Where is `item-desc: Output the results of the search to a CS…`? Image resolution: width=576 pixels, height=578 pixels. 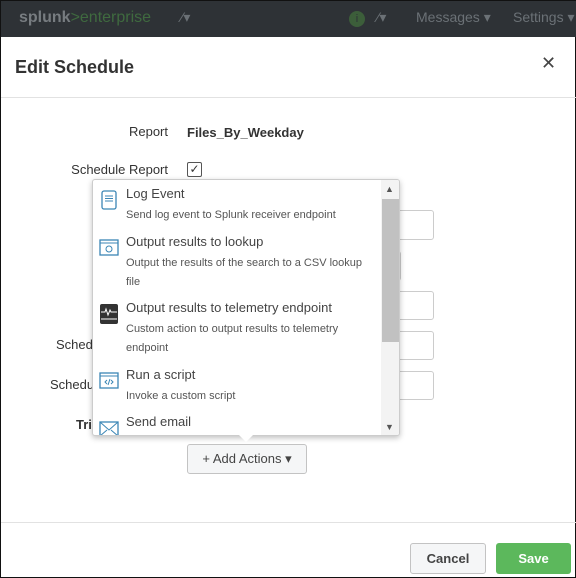 item-desc: Output the results of the search to a CS… is located at coordinates (244, 272).